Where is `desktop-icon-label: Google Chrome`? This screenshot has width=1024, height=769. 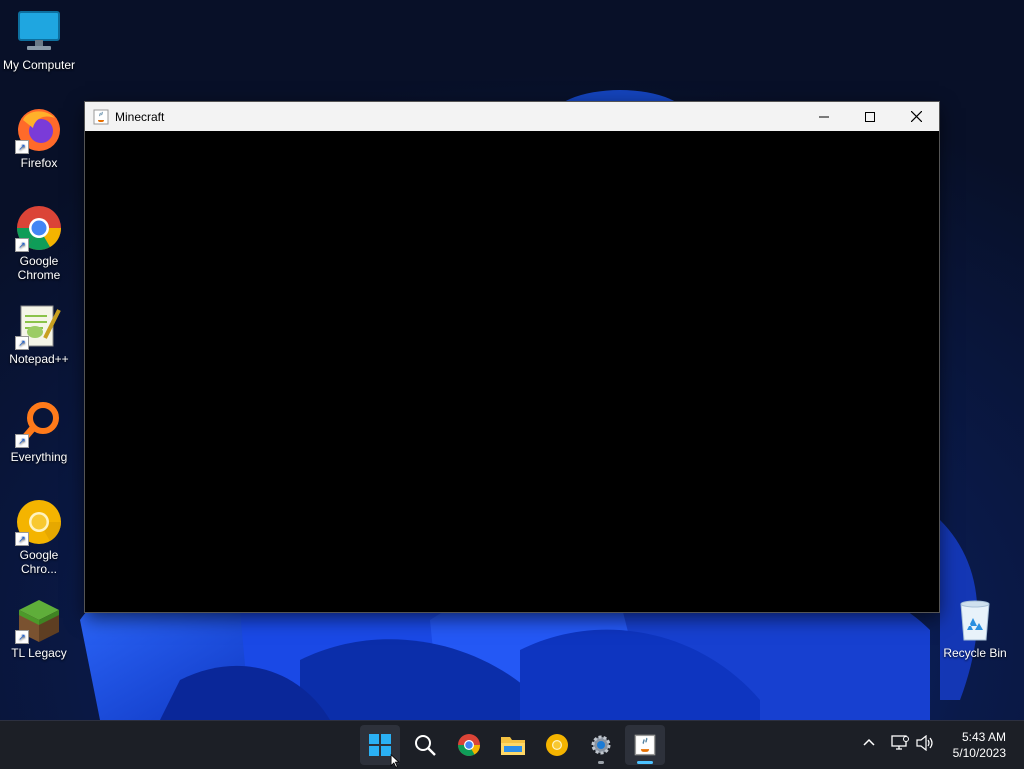
desktop-icon-label: Google Chrome is located at coordinates (39, 268).